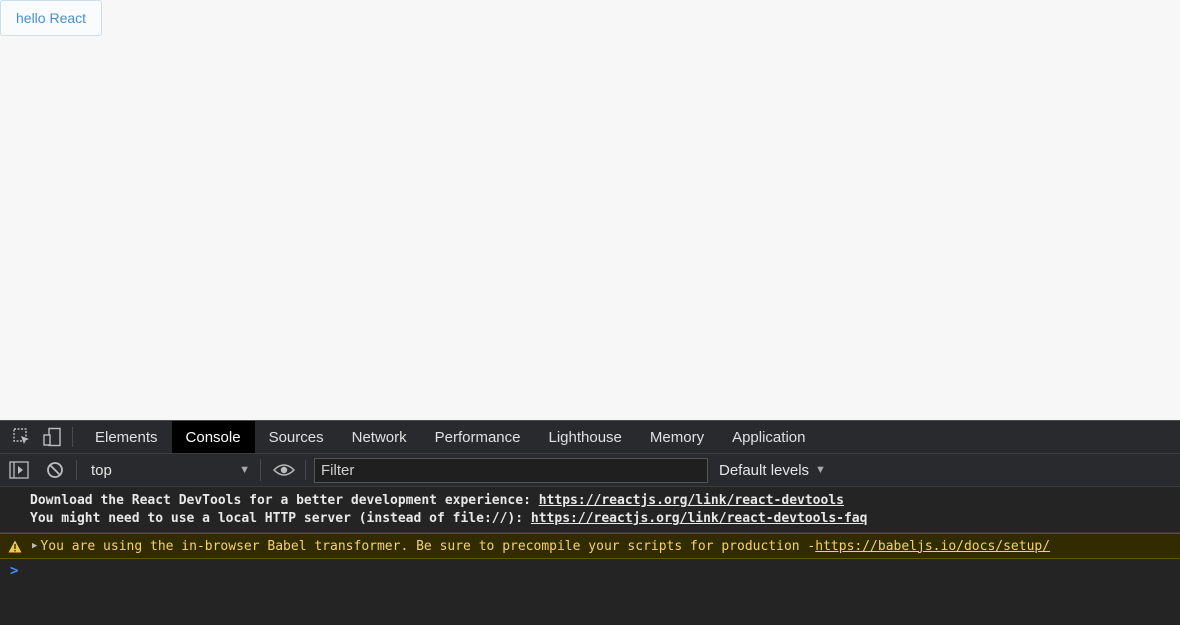 Image resolution: width=1180 pixels, height=625 pixels. Describe the element at coordinates (101, 470) in the screenshot. I see `context-value: top` at that location.